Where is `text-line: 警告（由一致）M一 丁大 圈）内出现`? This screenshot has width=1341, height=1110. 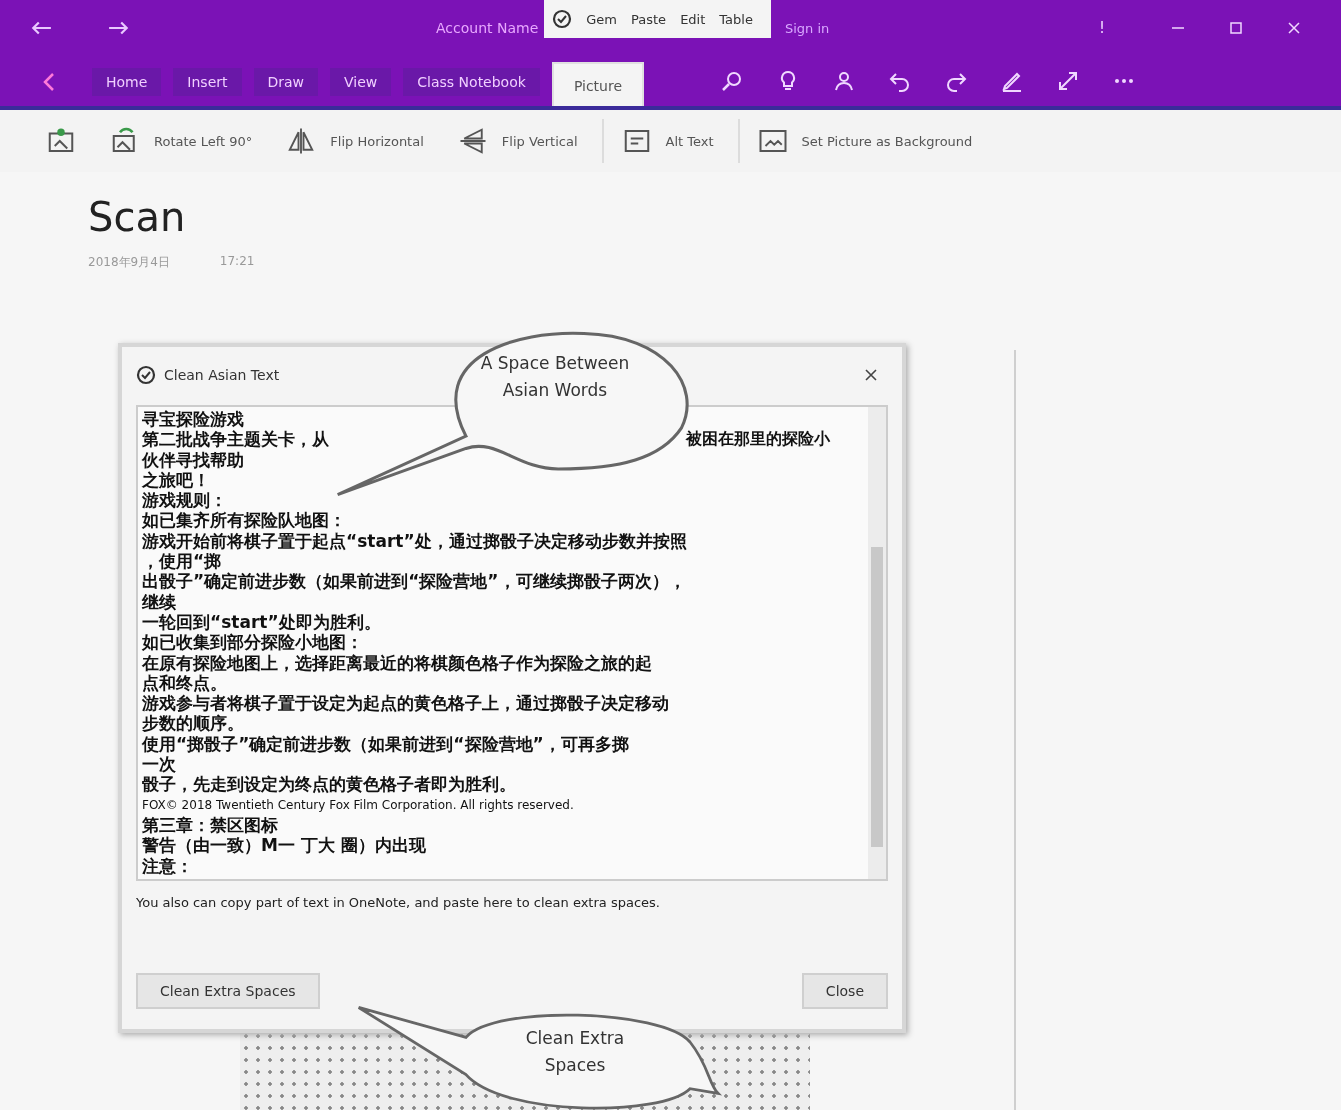
text-line: 警告（由一致）M一 丁大 圈）内出现 is located at coordinates (284, 845).